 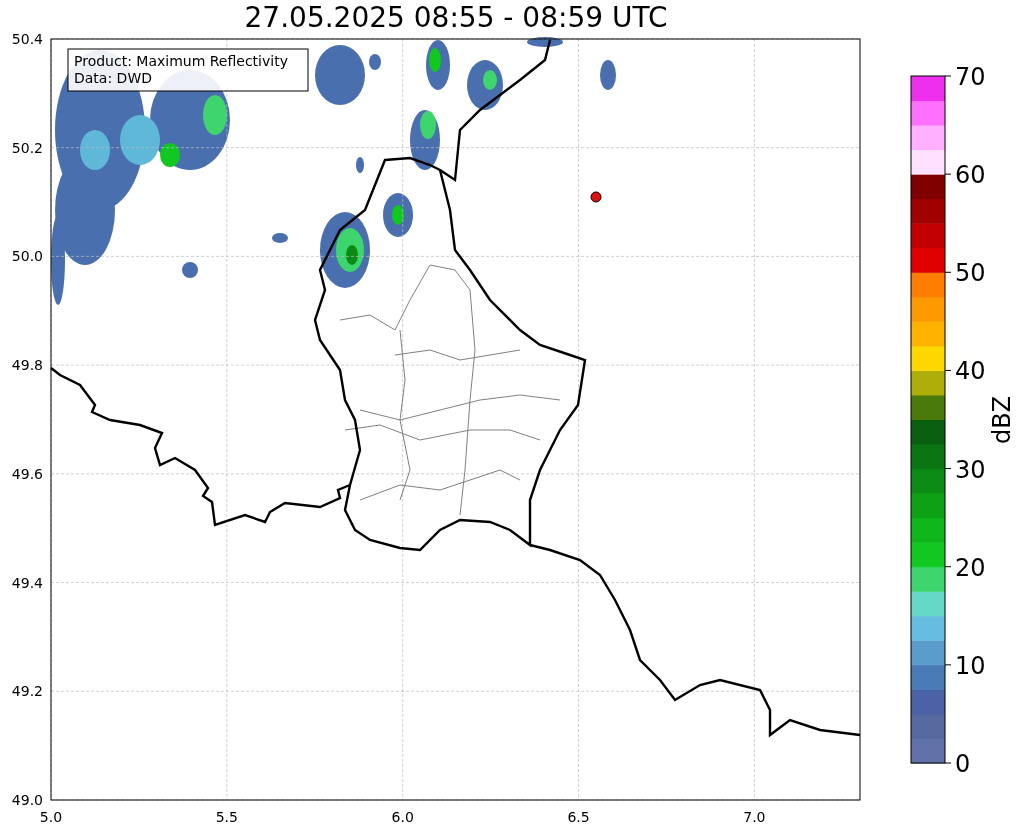 I want to click on y-tick-label: 49.2, so click(x=27, y=691).